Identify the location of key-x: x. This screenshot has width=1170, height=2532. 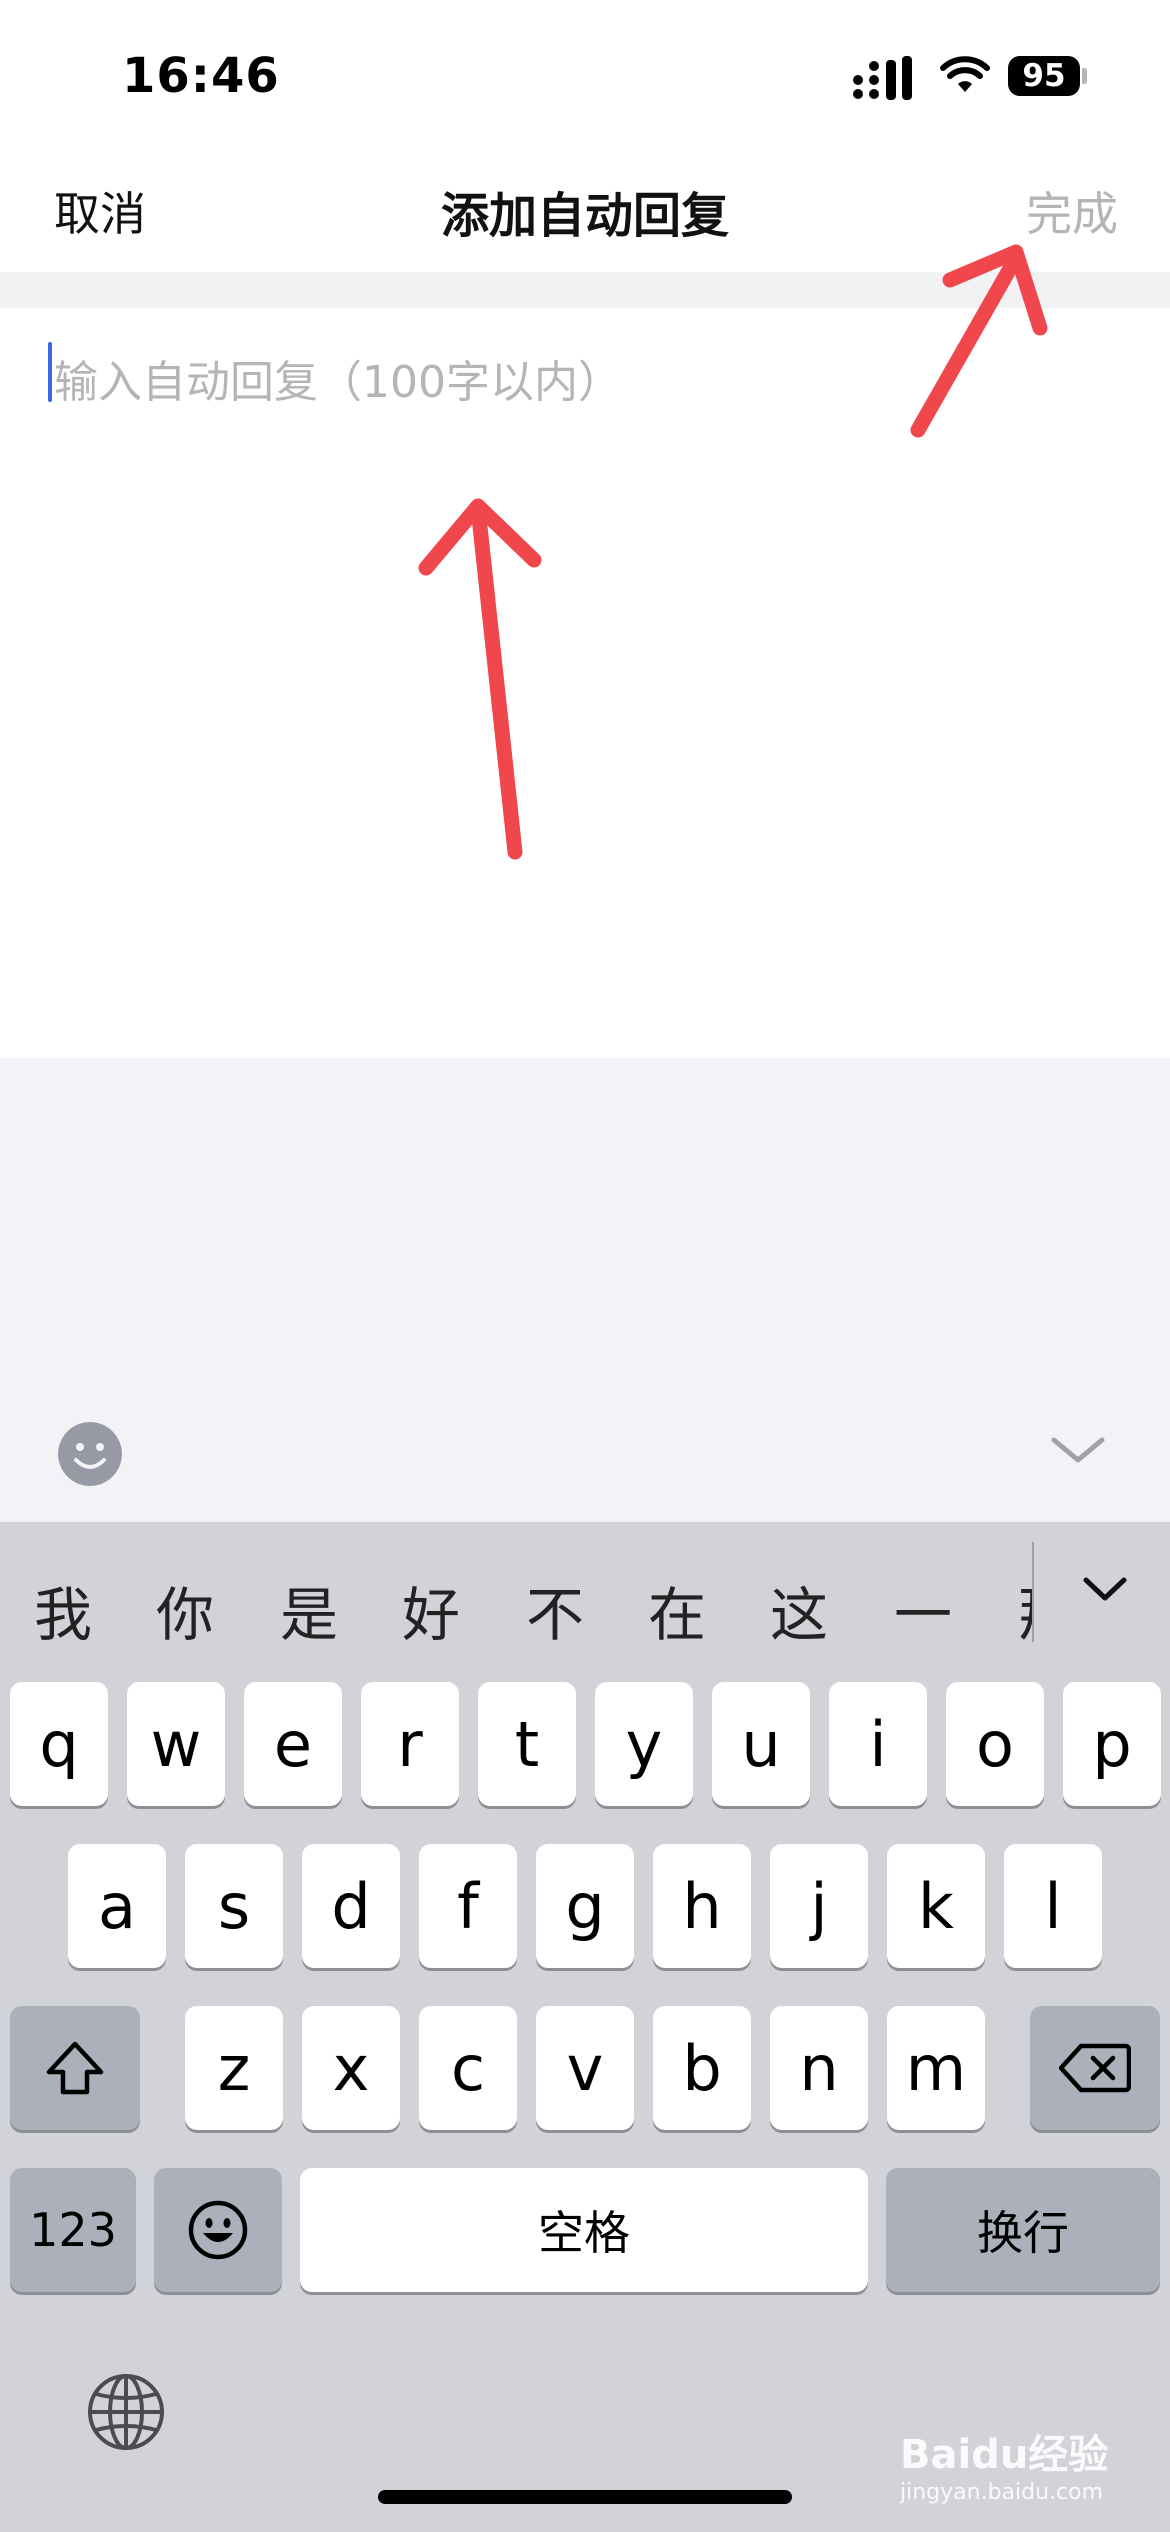
(351, 2068).